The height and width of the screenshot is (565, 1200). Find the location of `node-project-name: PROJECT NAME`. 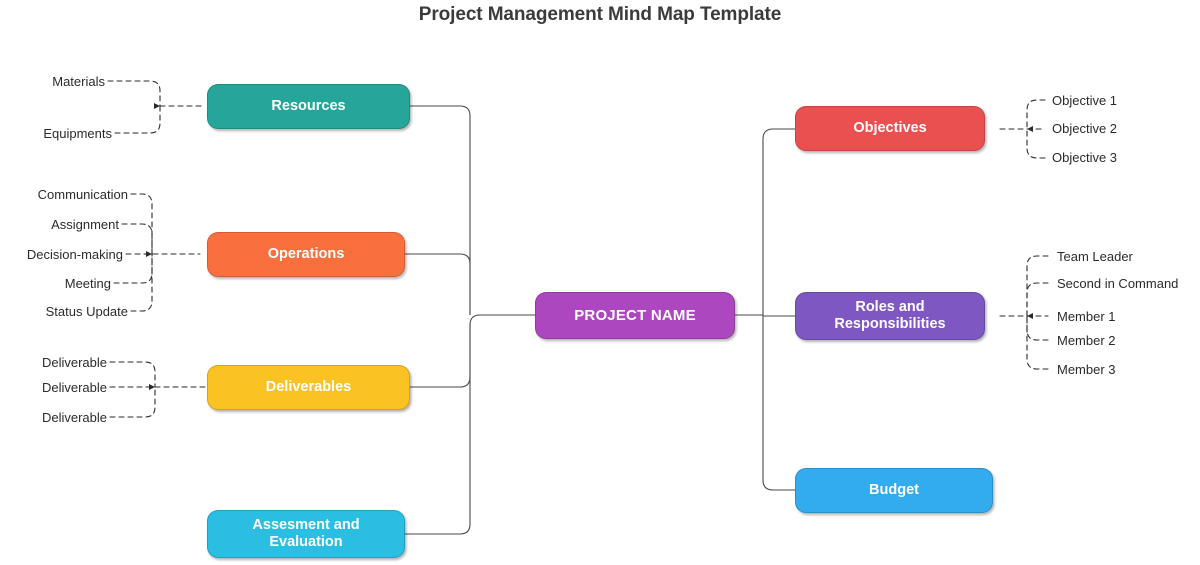

node-project-name: PROJECT NAME is located at coordinates (635, 315).